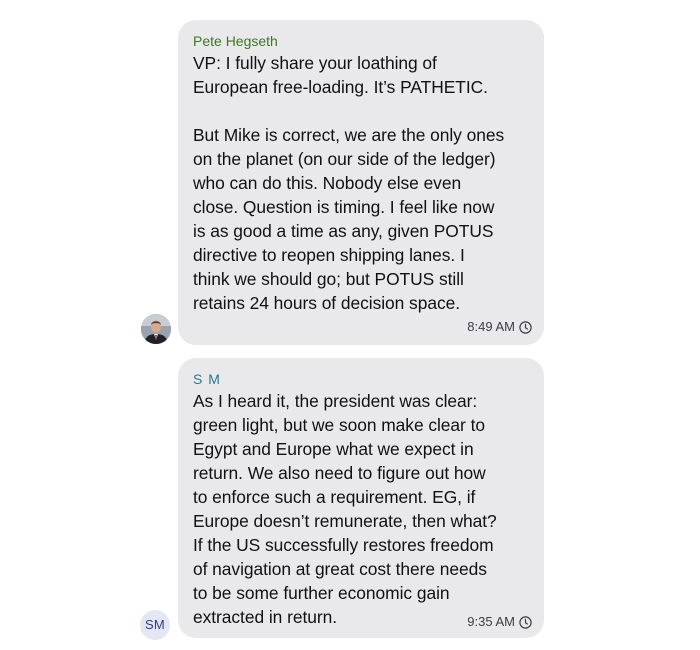 The image size is (700, 650). I want to click on avatar, so click(156, 329).